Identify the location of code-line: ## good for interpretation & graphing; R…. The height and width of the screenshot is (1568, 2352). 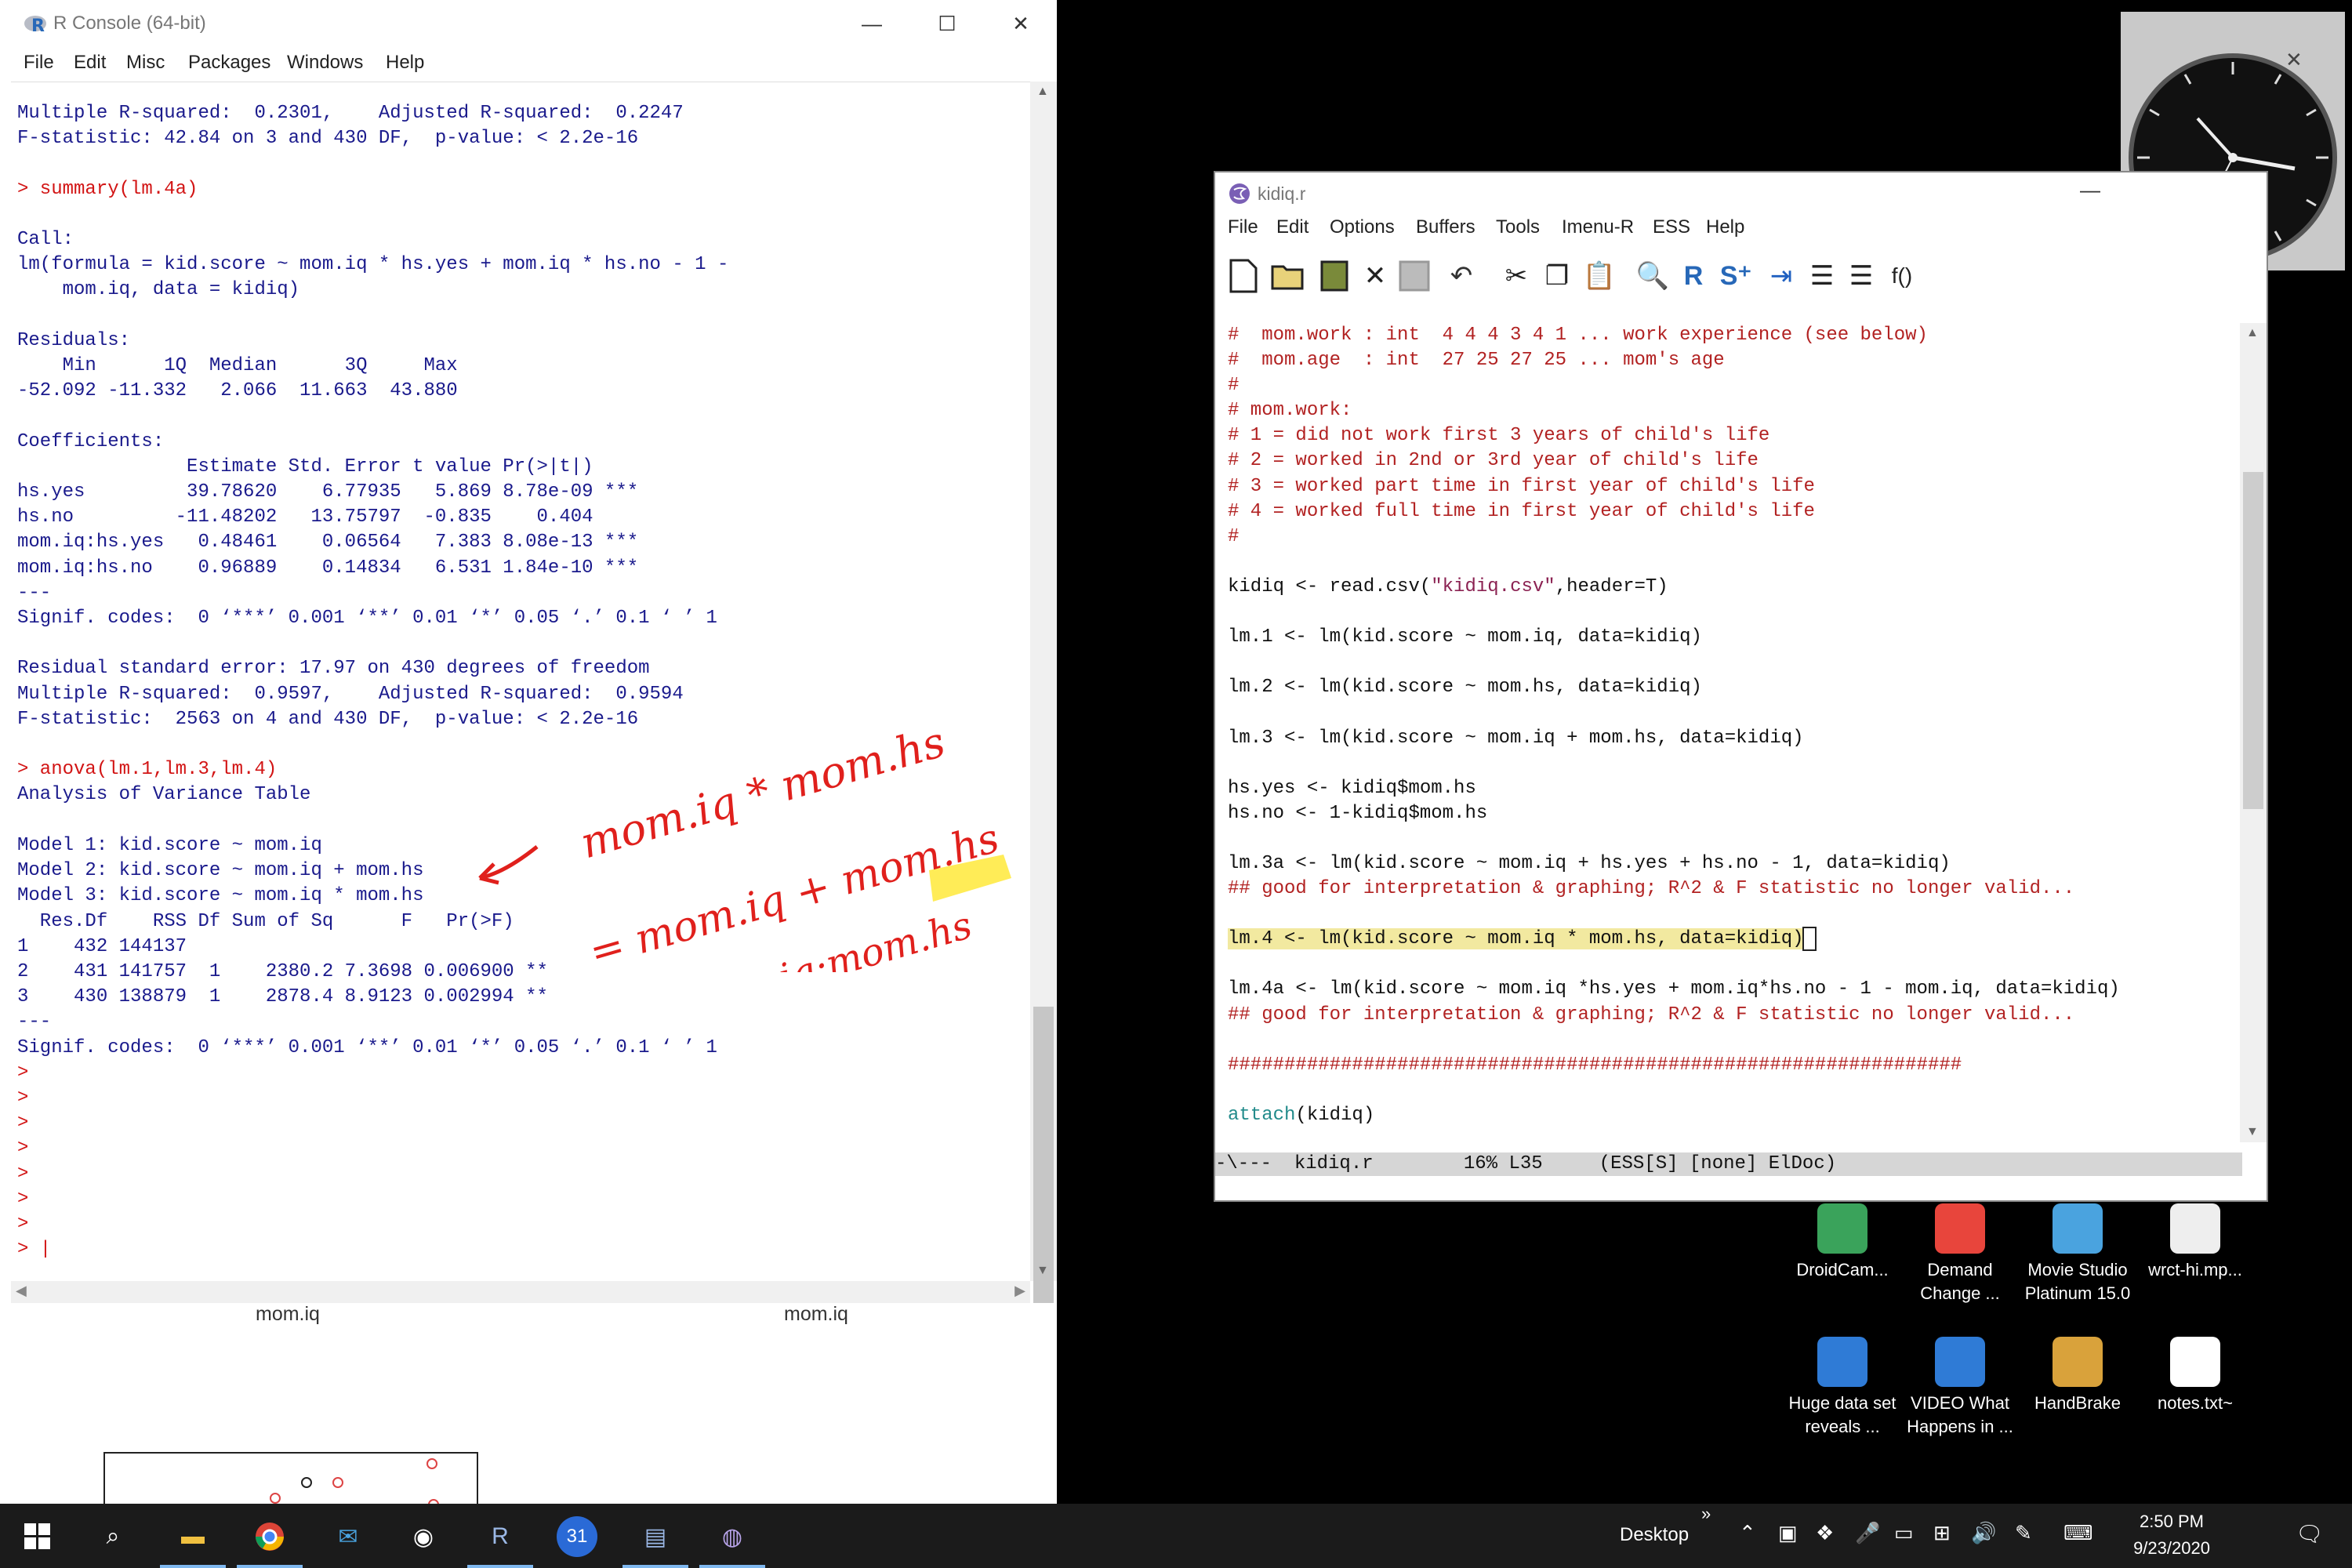
(1674, 890).